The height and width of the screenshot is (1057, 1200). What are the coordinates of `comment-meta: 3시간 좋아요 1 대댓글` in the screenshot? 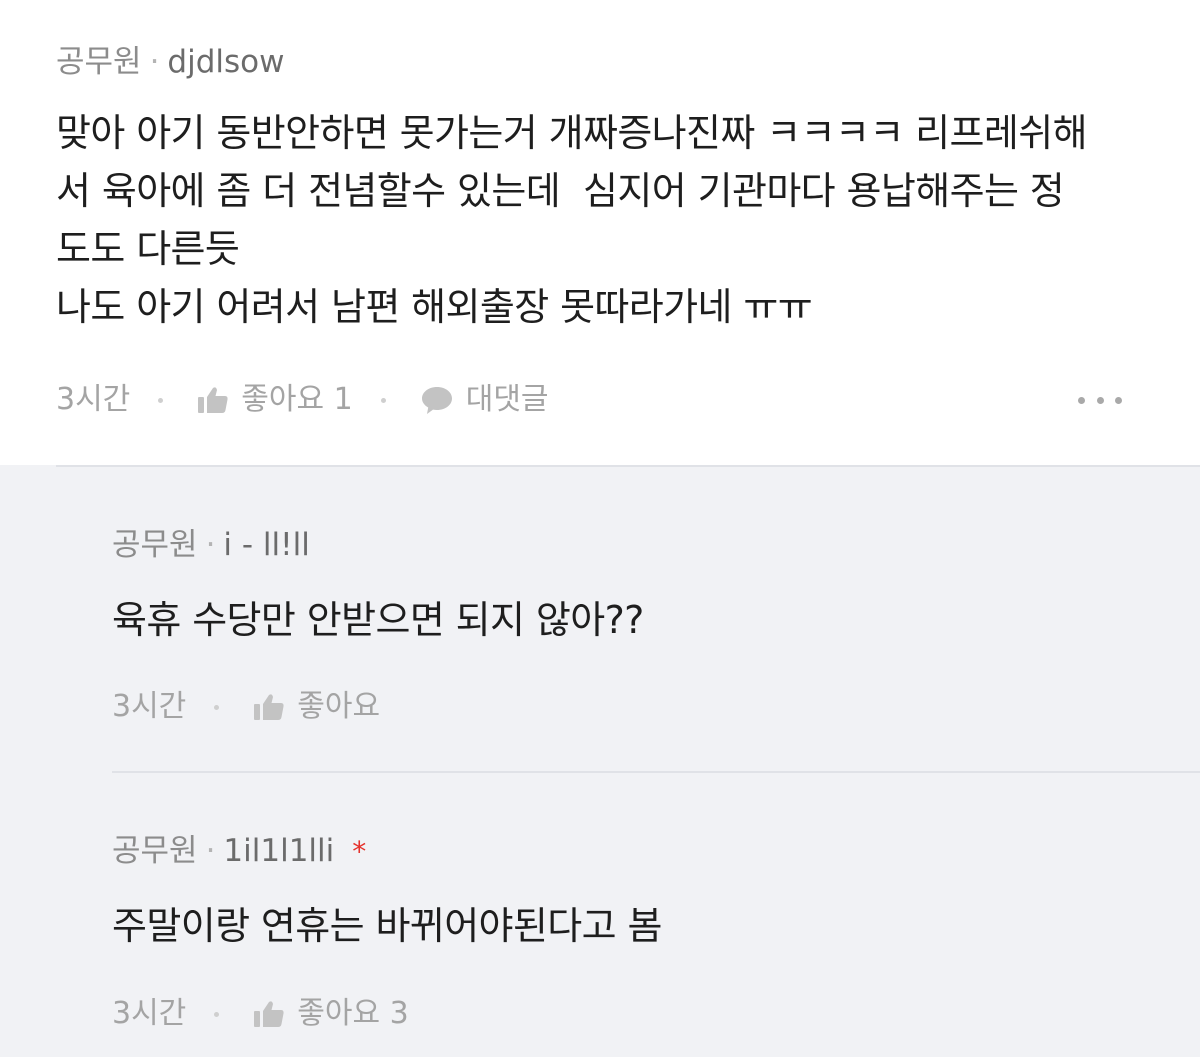 It's located at (302, 400).